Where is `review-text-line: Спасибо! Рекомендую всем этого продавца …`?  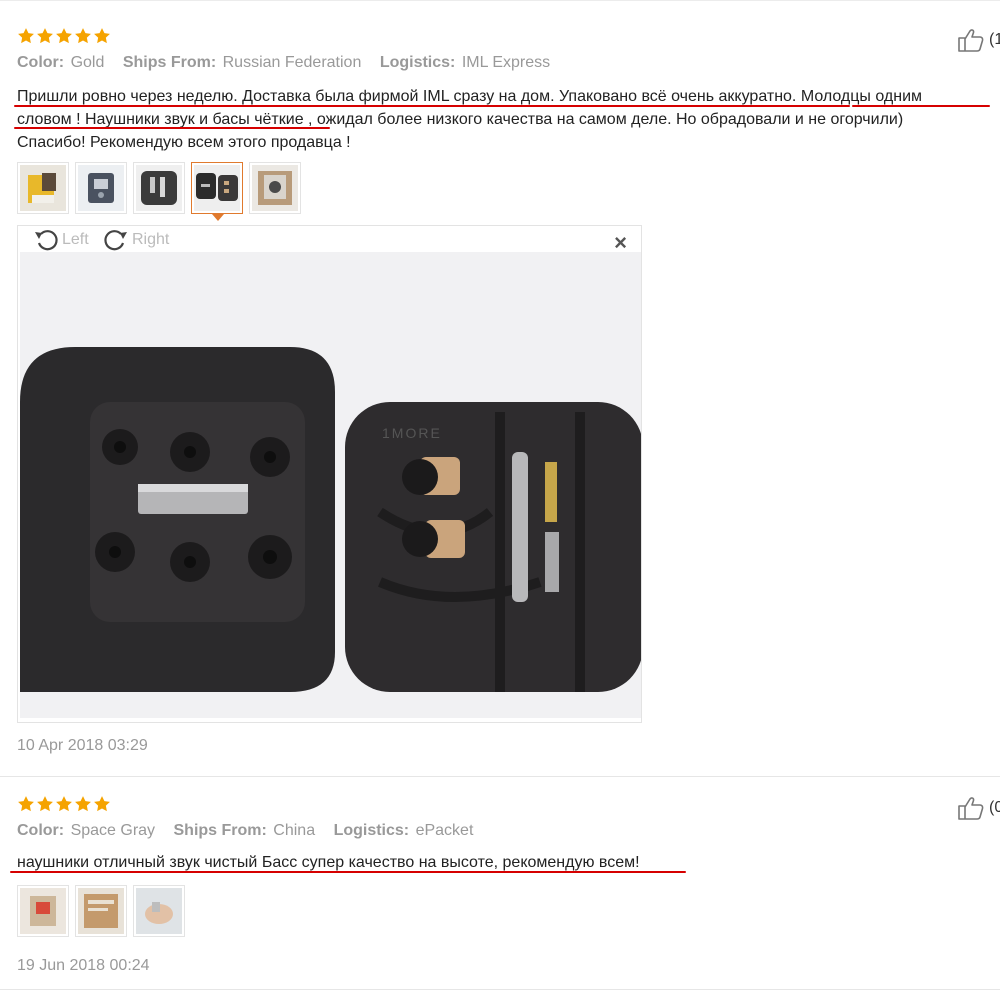
review-text-line: Спасибо! Рекомендую всем этого продавца … is located at coordinates (184, 142).